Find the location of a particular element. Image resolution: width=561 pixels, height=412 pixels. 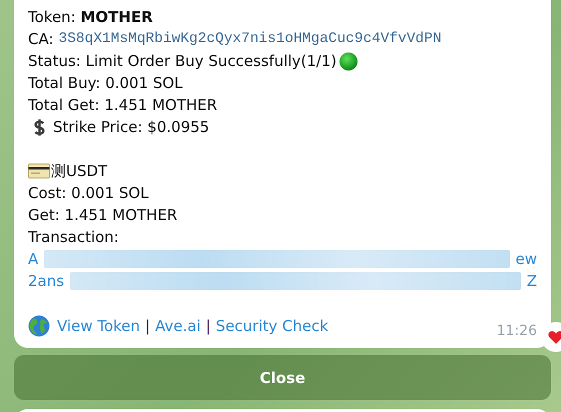

footer-link: View Token is located at coordinates (98, 326).